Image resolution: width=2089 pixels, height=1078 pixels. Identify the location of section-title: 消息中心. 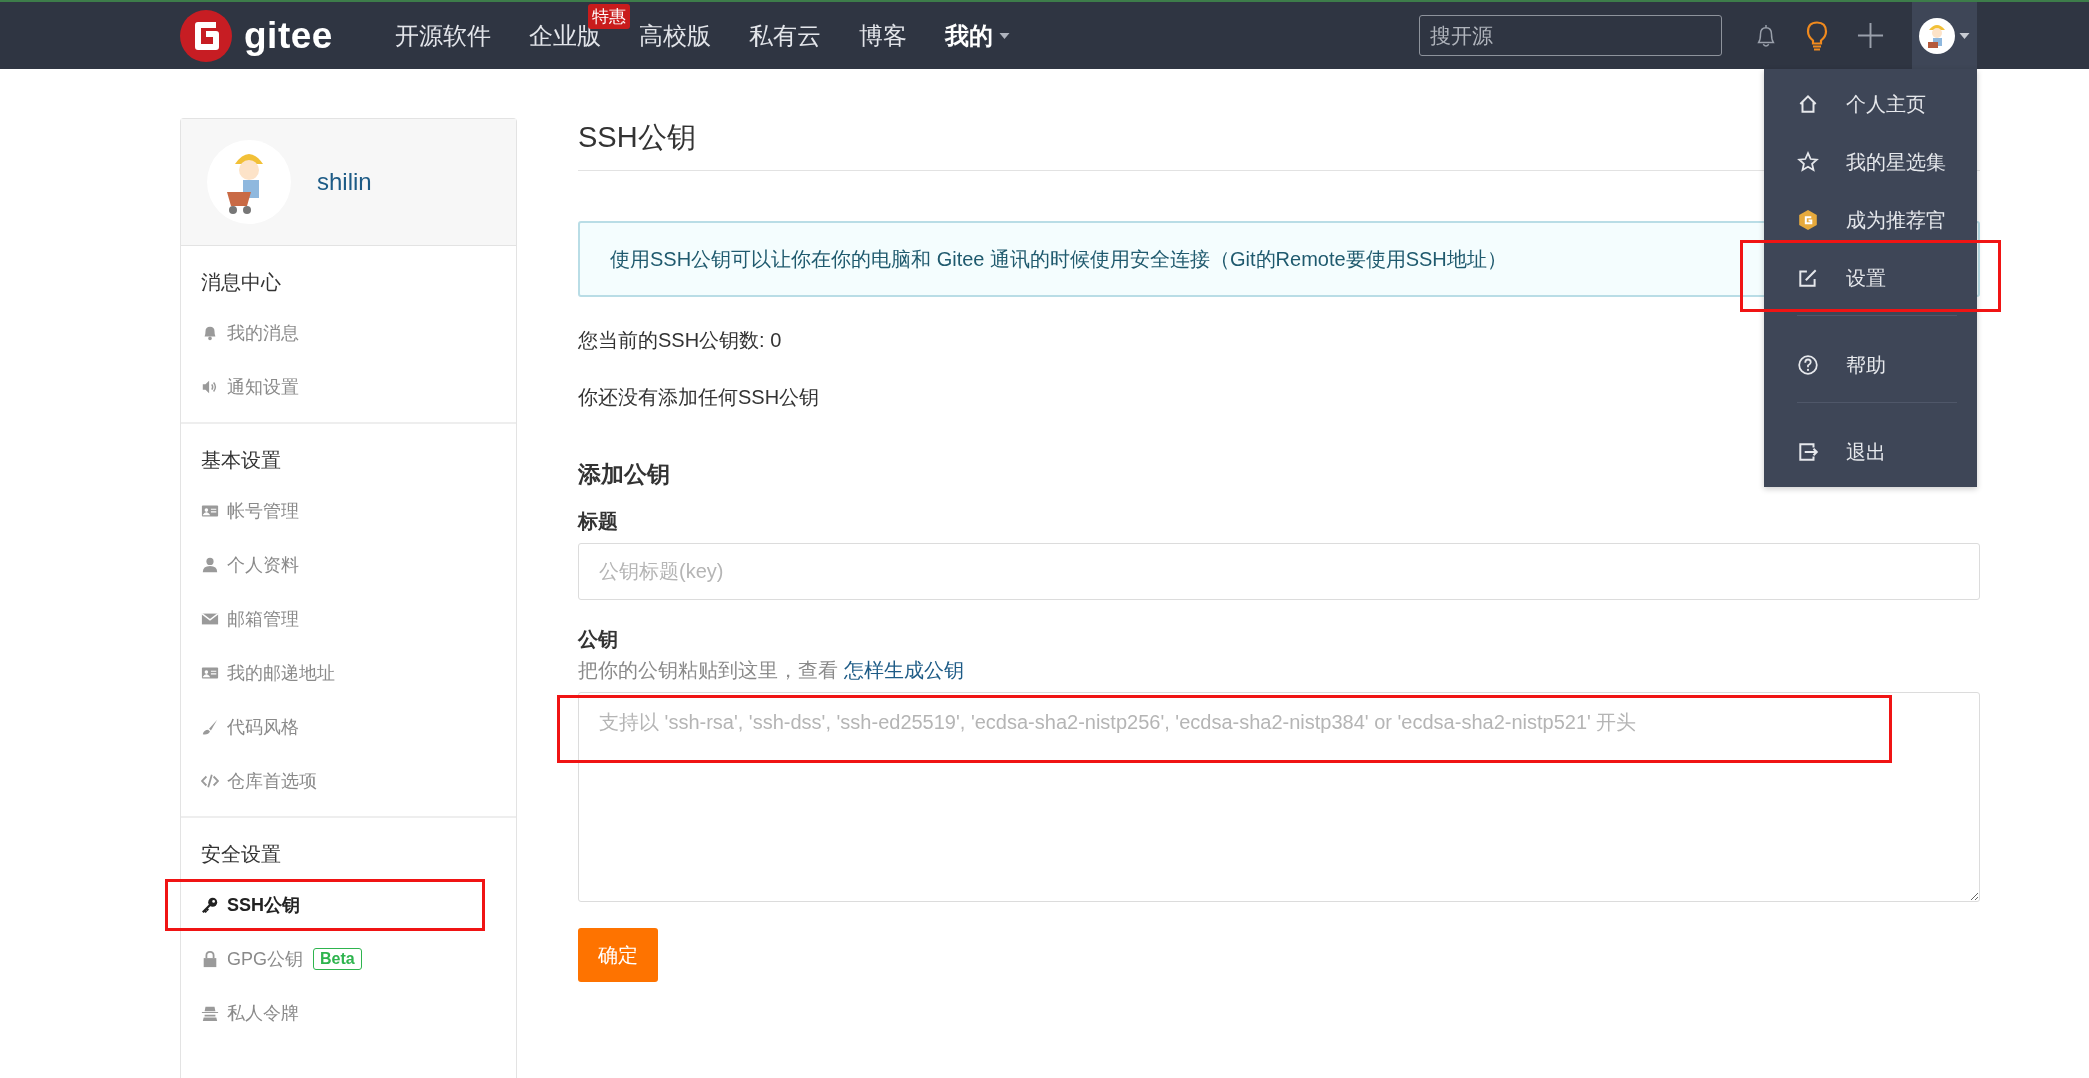
(241, 282).